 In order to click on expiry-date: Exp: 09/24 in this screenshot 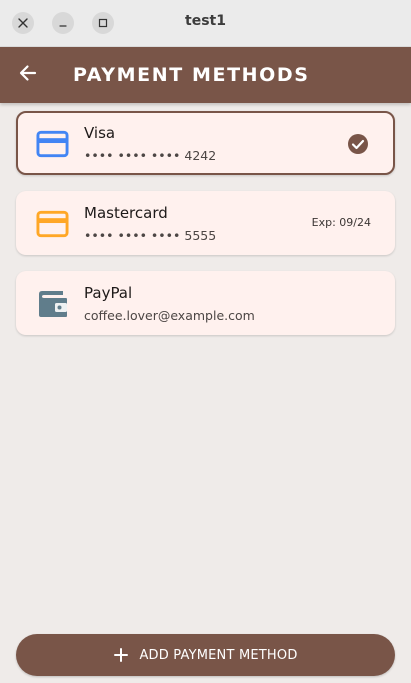, I will do `click(341, 222)`.